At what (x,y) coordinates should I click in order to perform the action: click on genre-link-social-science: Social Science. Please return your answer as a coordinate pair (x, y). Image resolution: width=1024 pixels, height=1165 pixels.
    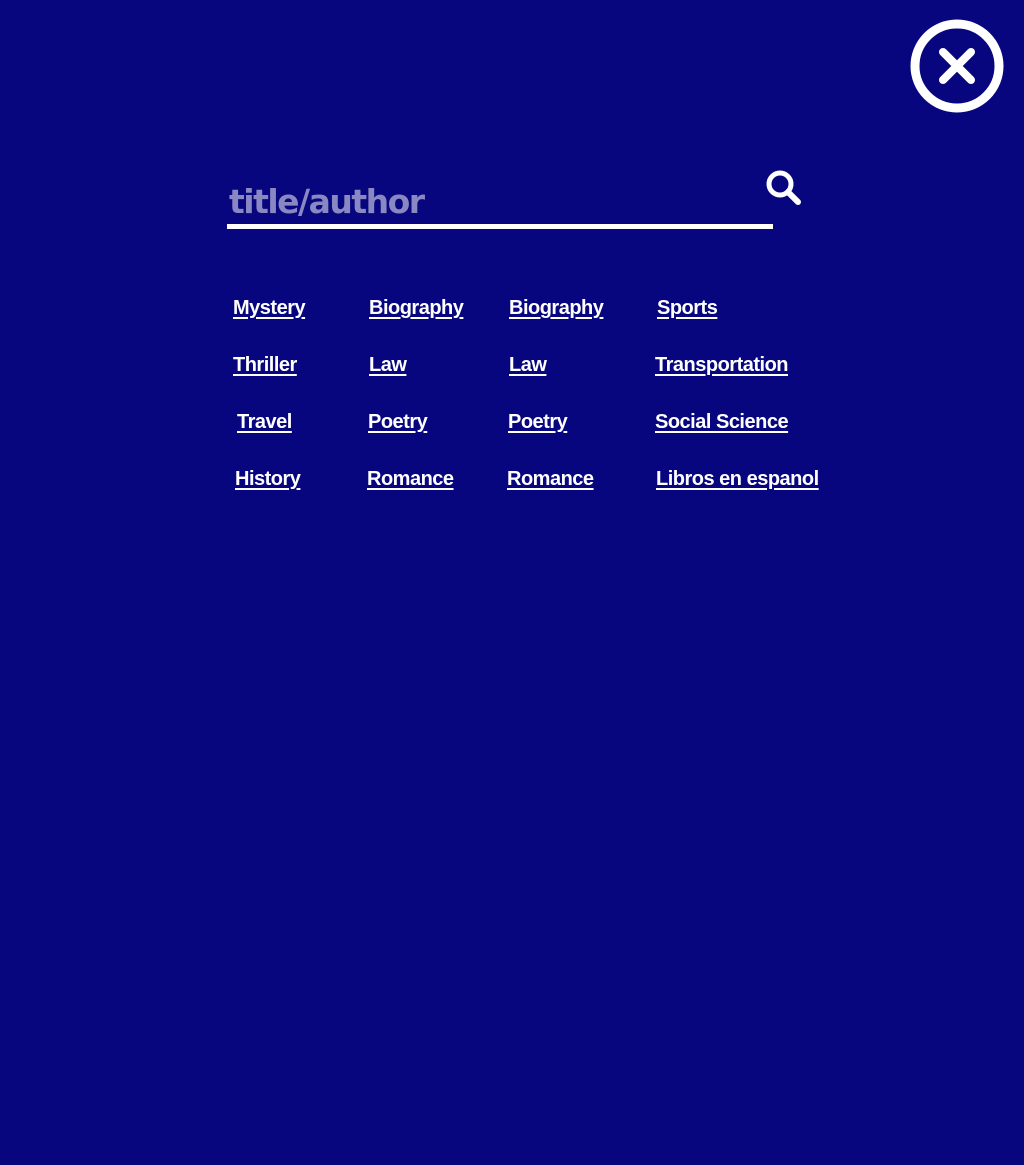
    Looking at the image, I should click on (722, 422).